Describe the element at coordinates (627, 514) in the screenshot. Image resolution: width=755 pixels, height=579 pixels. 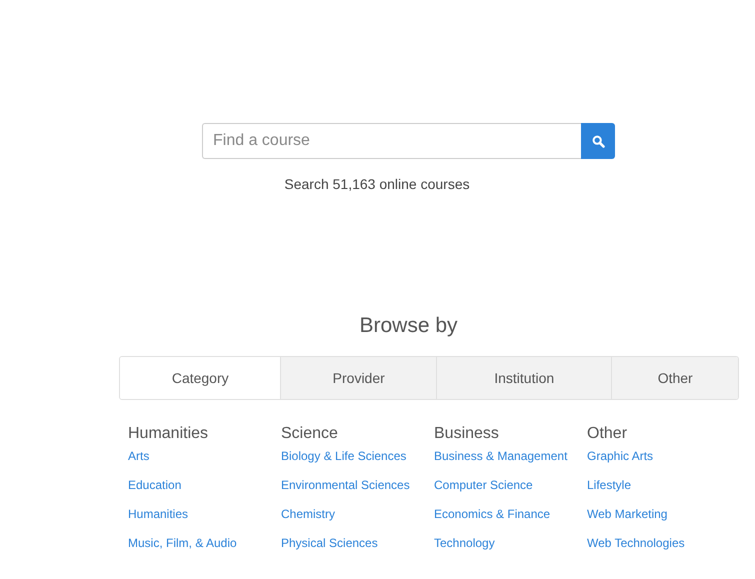
I see `category-link: Web Marketing` at that location.